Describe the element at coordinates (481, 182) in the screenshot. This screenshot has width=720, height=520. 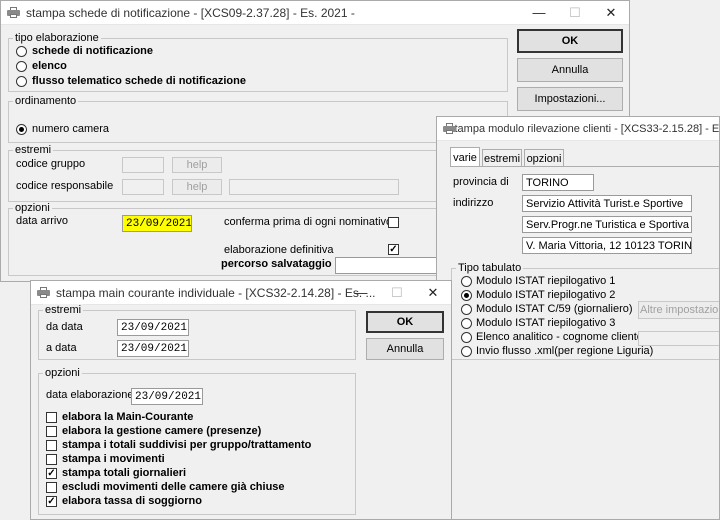
I see `provincia-label: provincia di` at that location.